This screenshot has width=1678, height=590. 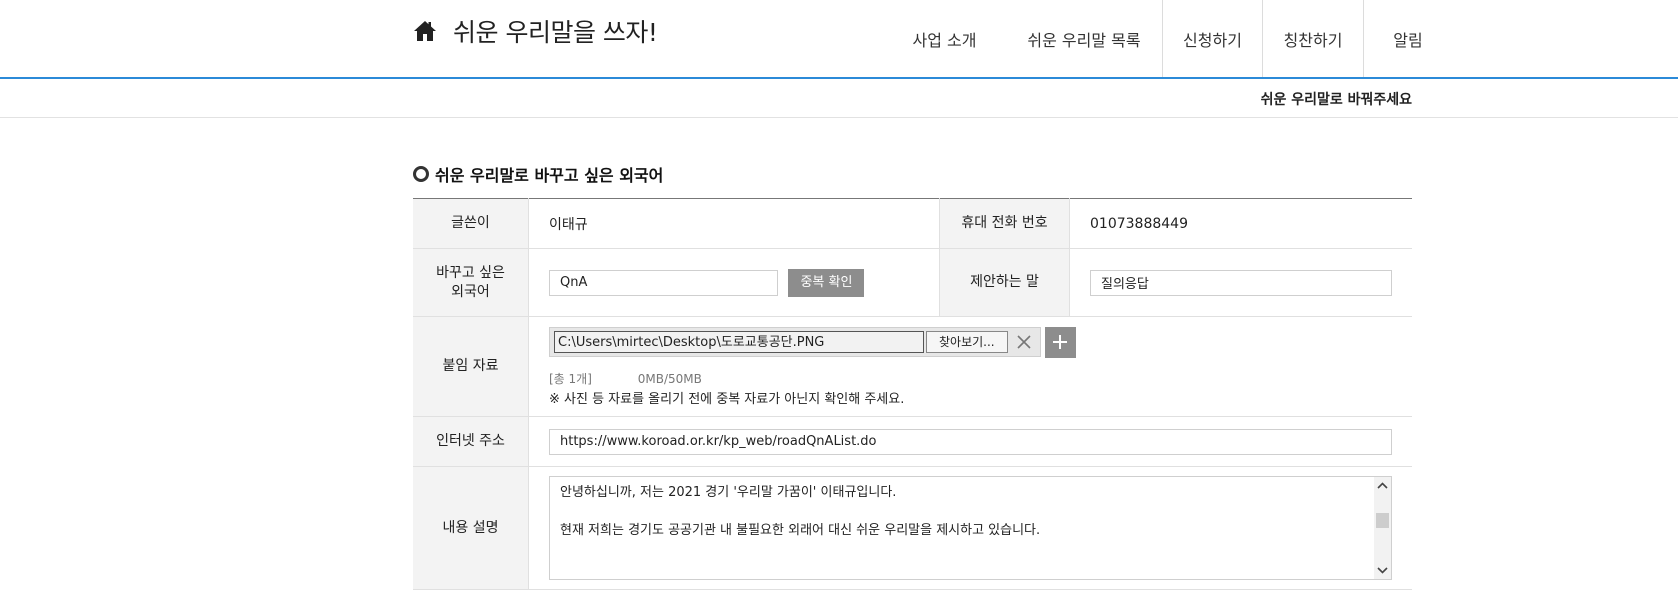 What do you see at coordinates (1004, 223) in the screenshot?
I see `phone-label: 휴대 전화 번호` at bounding box center [1004, 223].